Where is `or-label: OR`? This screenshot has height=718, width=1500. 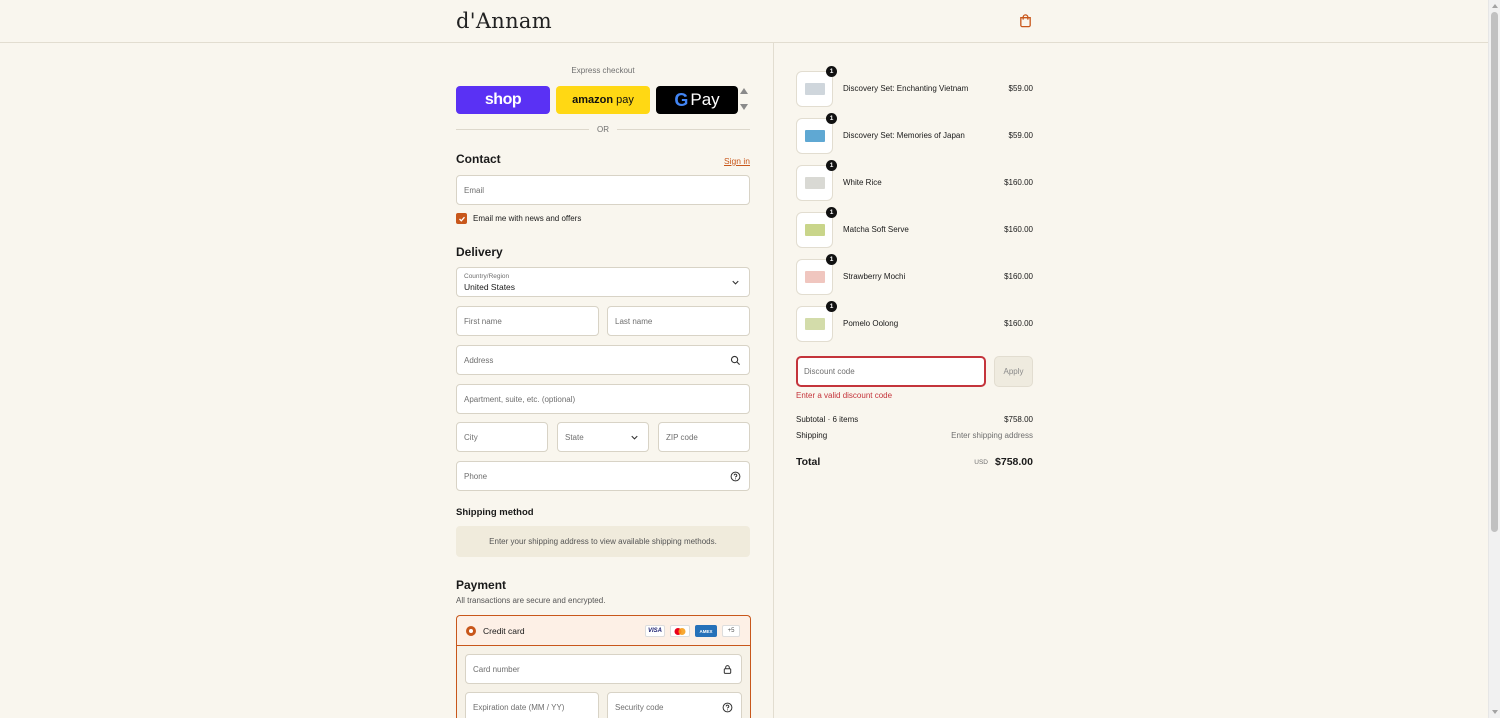 or-label: OR is located at coordinates (603, 129).